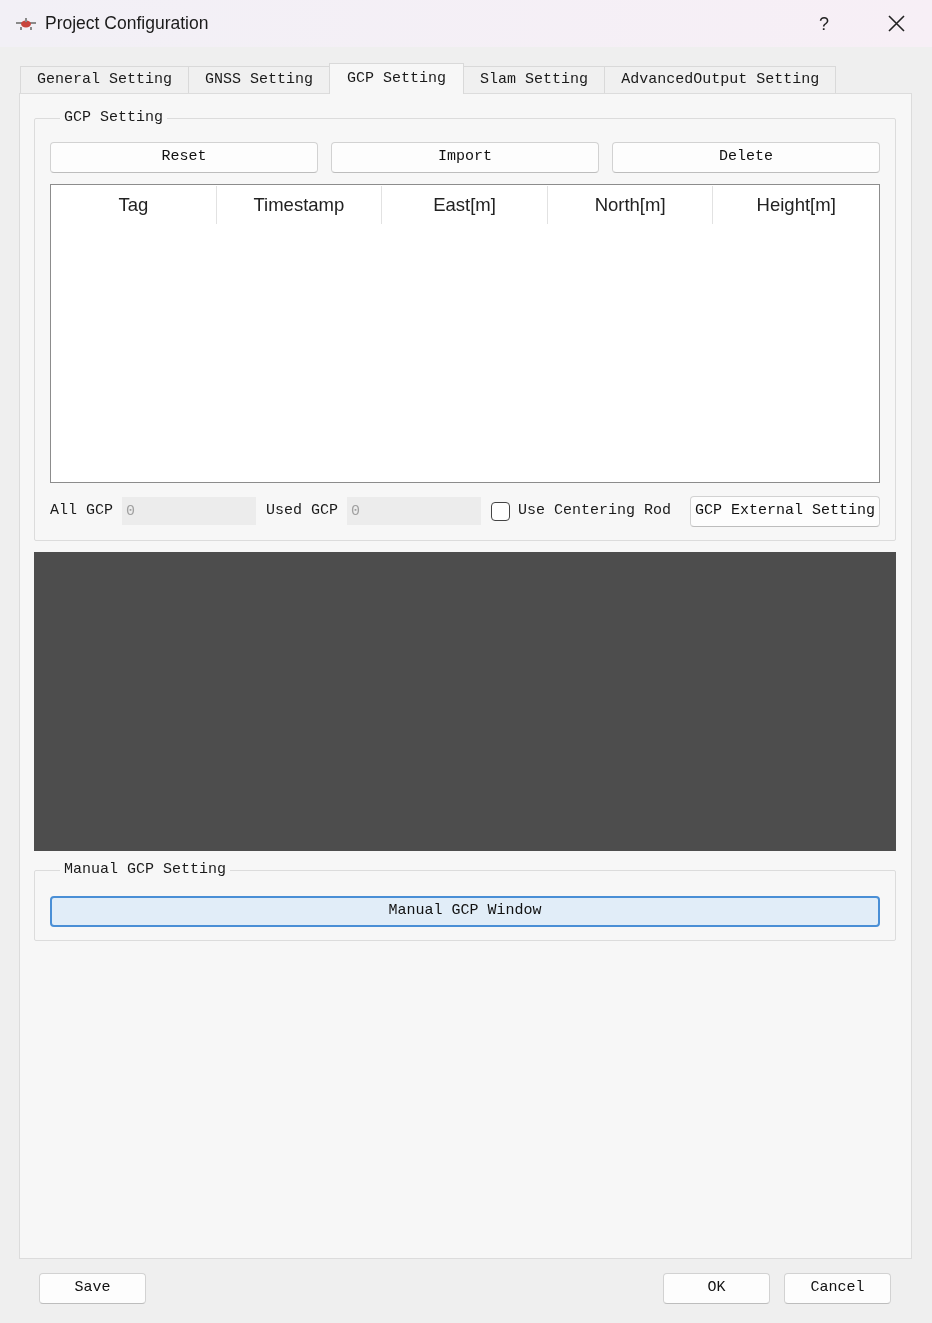 The height and width of the screenshot is (1323, 932). I want to click on close-icon, so click(896, 23).